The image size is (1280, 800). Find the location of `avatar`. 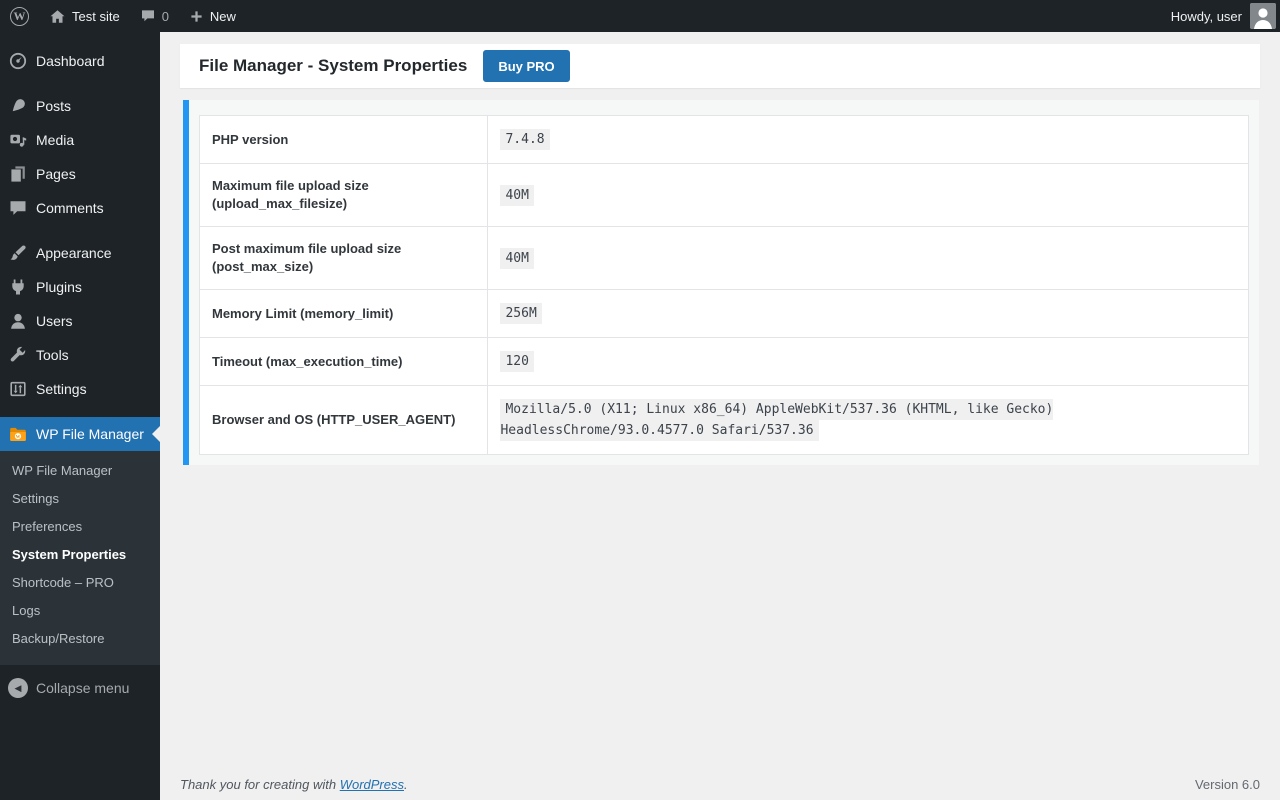

avatar is located at coordinates (1263, 16).